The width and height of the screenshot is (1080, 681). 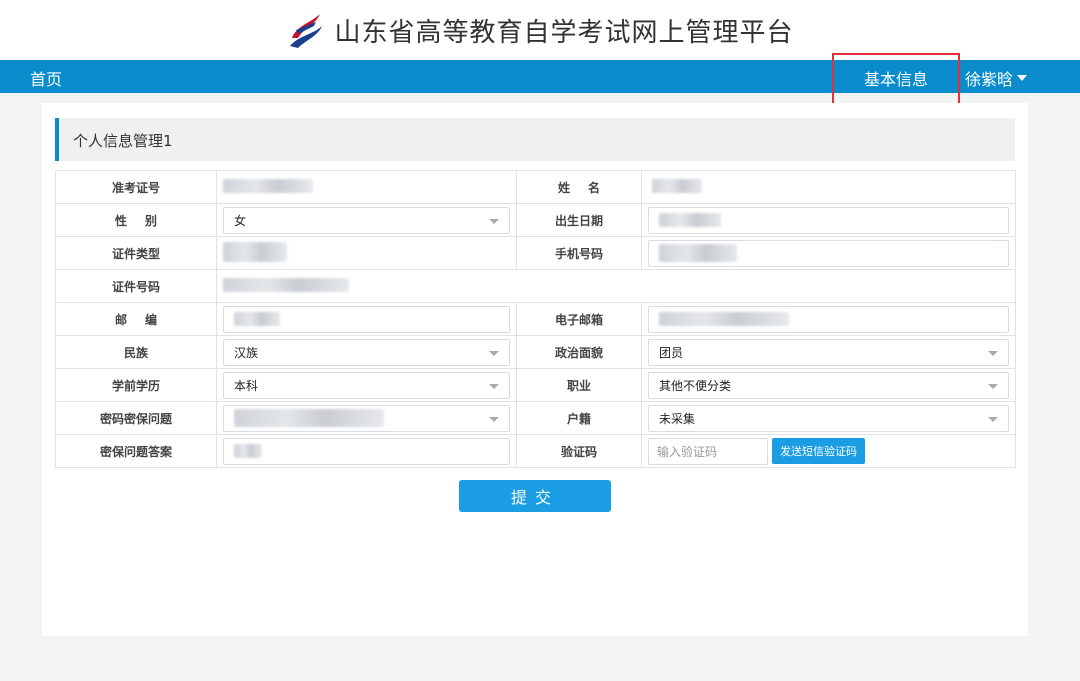 What do you see at coordinates (246, 385) in the screenshot?
I see `edu-selected: 本科` at bounding box center [246, 385].